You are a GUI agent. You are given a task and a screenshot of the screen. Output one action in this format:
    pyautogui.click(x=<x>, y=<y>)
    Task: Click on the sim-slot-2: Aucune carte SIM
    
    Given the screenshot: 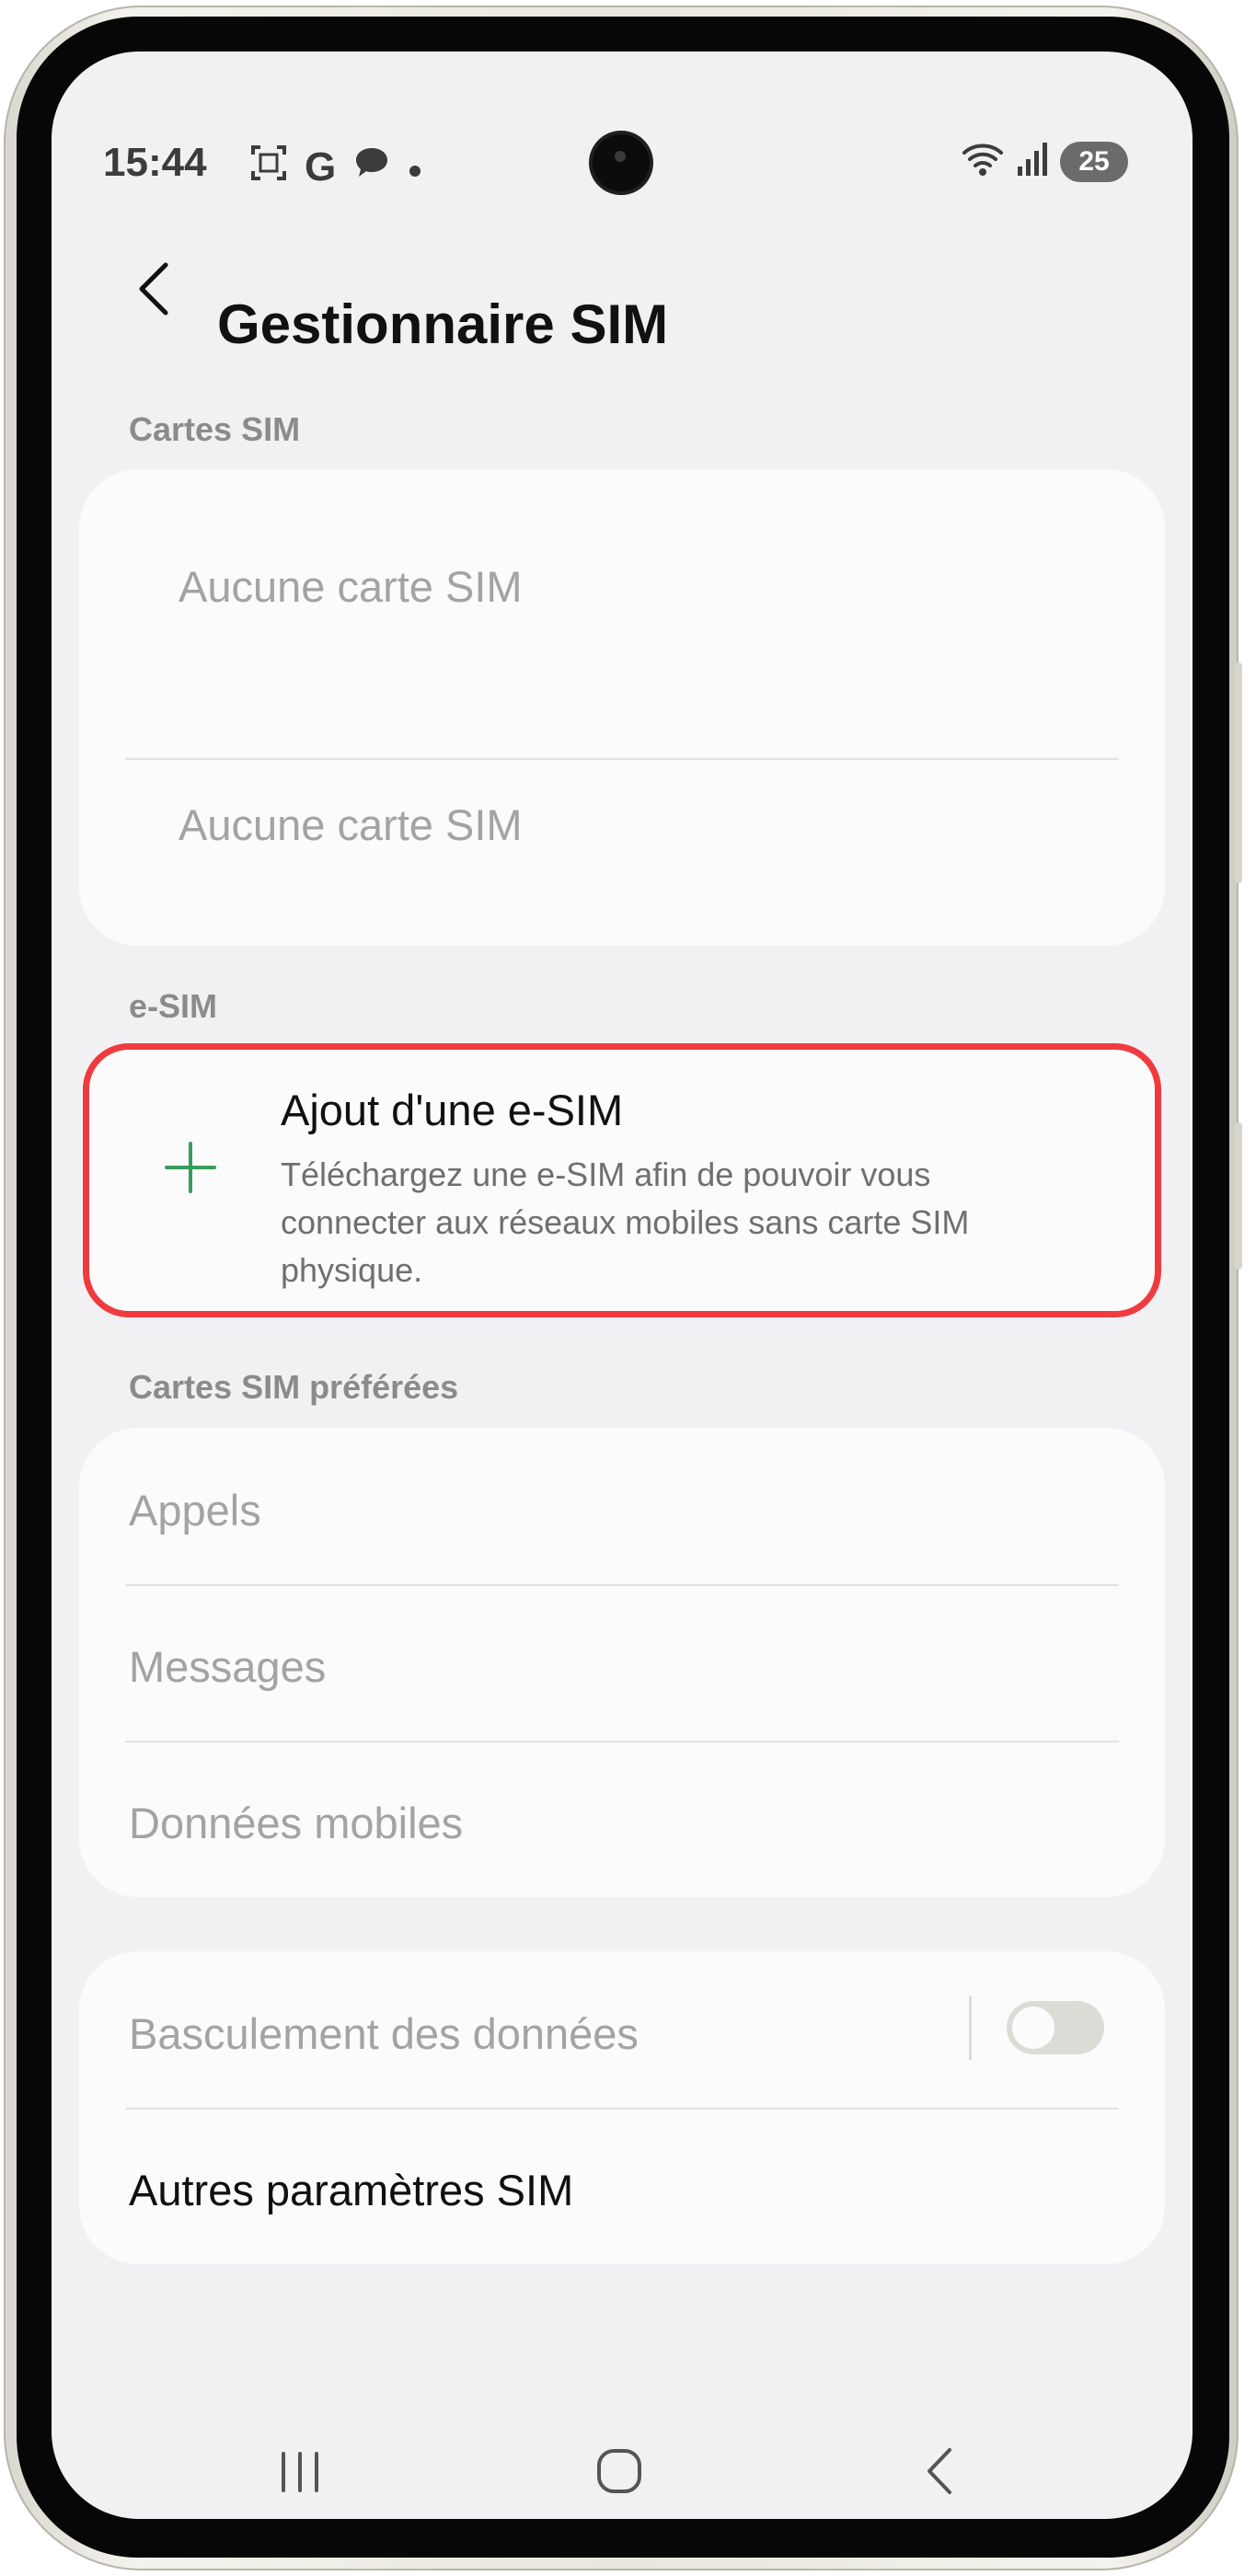 What is the action you would take?
    pyautogui.click(x=622, y=826)
    